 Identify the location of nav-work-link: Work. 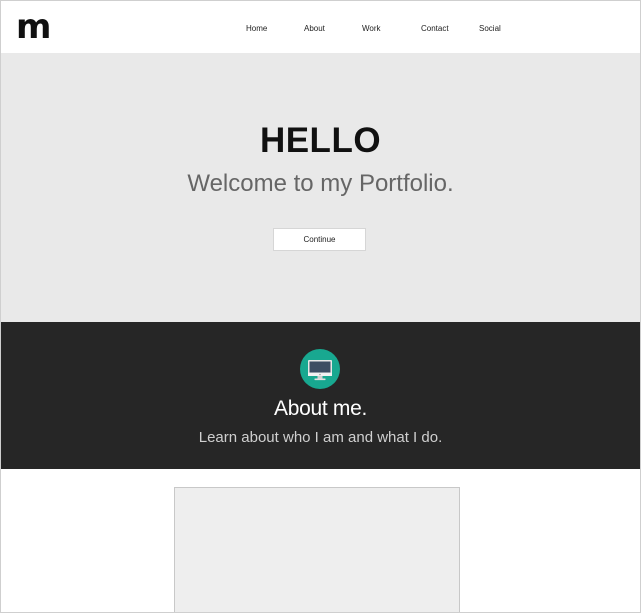
(371, 28).